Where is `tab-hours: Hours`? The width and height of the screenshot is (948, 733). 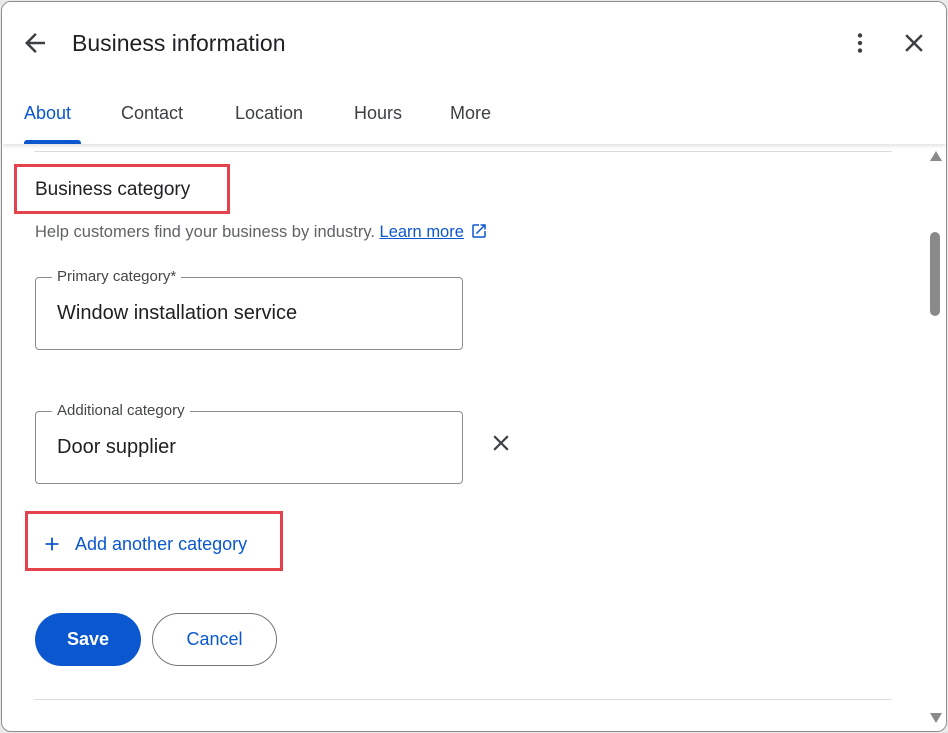
tab-hours: Hours is located at coordinates (378, 117).